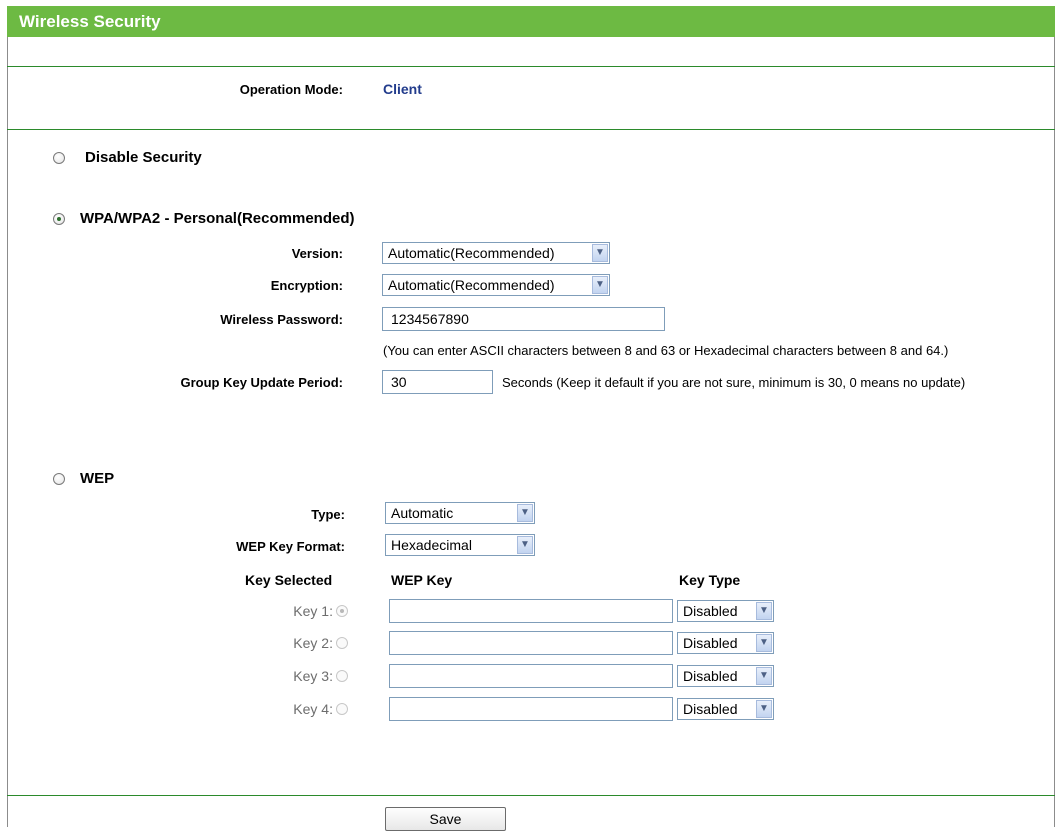 This screenshot has width=1059, height=831. What do you see at coordinates (281, 319) in the screenshot?
I see `wireless-password-label: Wireless Password:` at bounding box center [281, 319].